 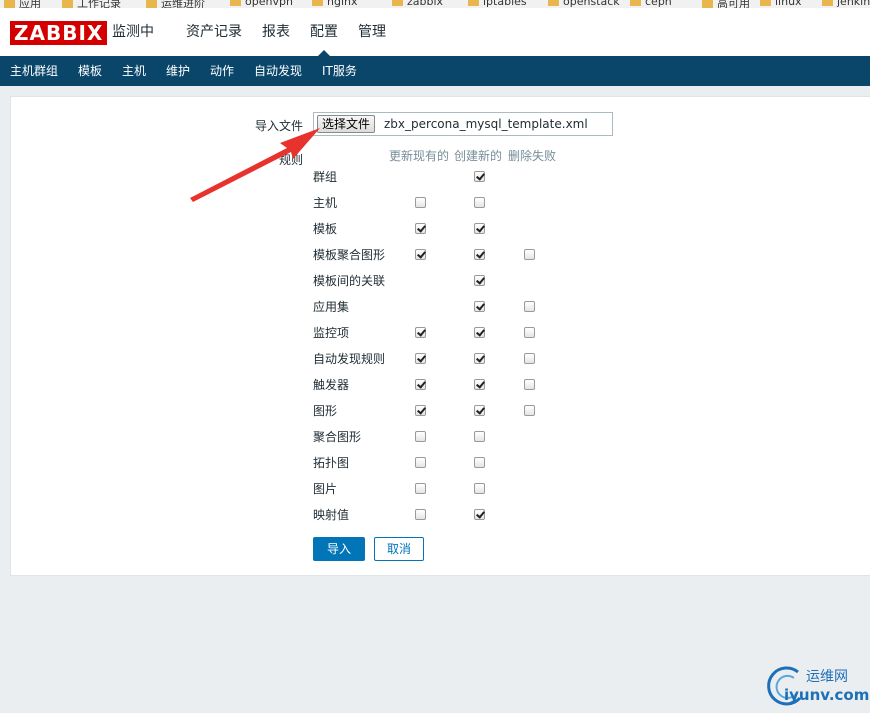 I want to click on subnav-hosts: 主机, so click(x=134, y=71).